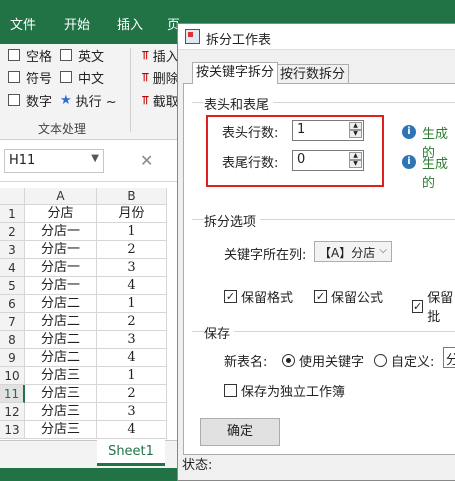  What do you see at coordinates (239, 40) in the screenshot?
I see `dialog-title: 拆分工作表` at bounding box center [239, 40].